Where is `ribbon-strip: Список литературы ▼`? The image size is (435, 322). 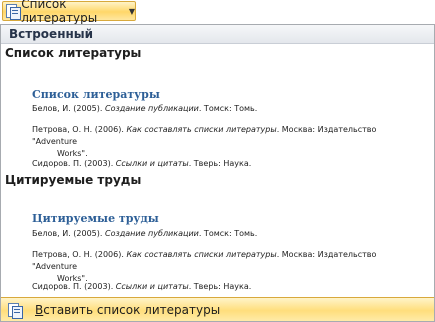
ribbon-strip: Список литературы ▼ is located at coordinates (217, 12).